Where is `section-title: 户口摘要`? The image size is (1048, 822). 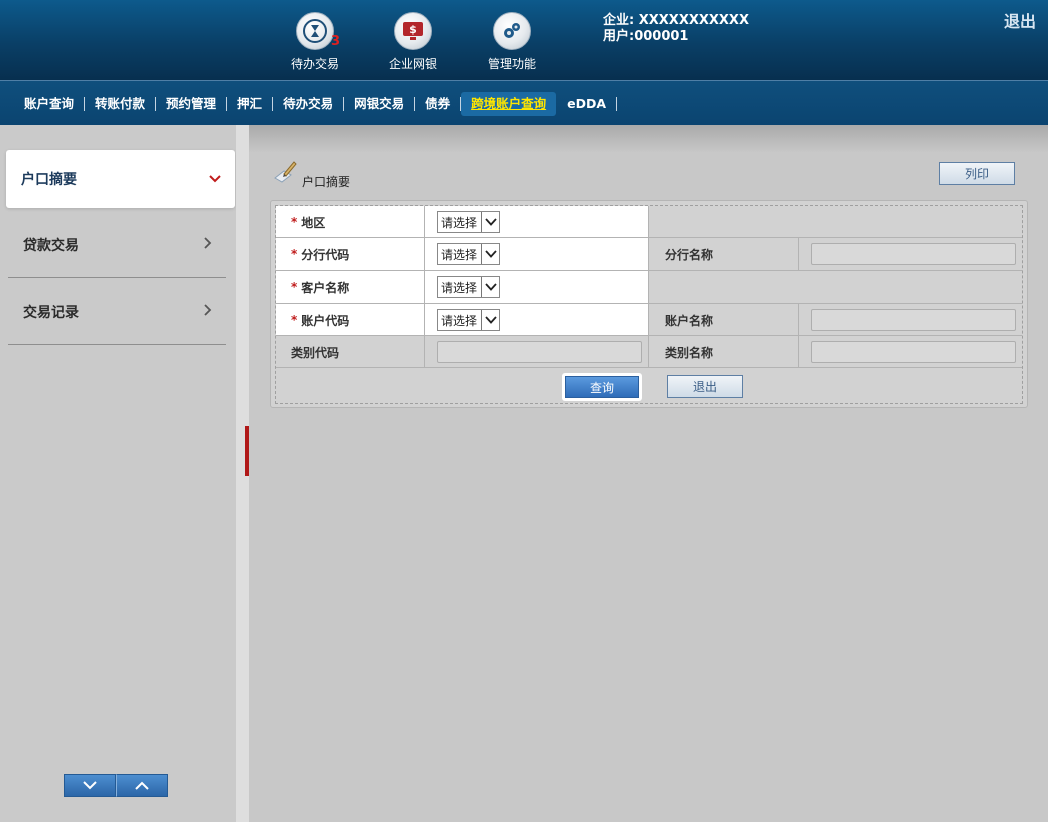 section-title: 户口摘要 is located at coordinates (326, 182).